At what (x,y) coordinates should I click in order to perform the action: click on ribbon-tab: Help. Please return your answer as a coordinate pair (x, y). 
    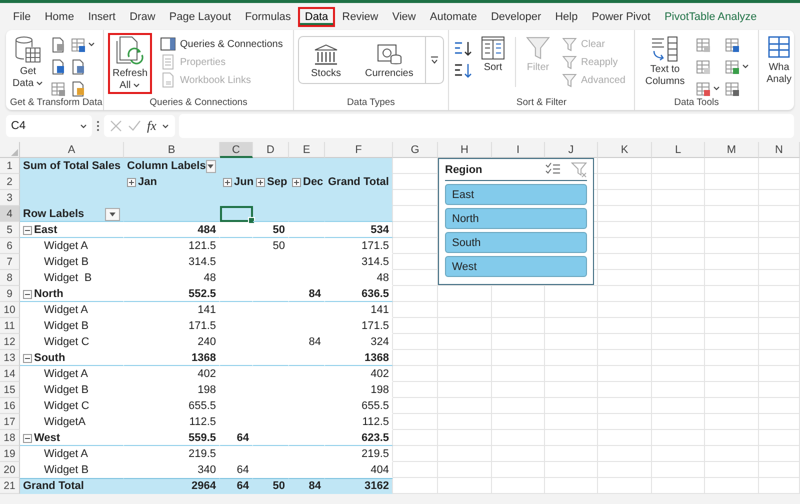
    Looking at the image, I should click on (566, 16).